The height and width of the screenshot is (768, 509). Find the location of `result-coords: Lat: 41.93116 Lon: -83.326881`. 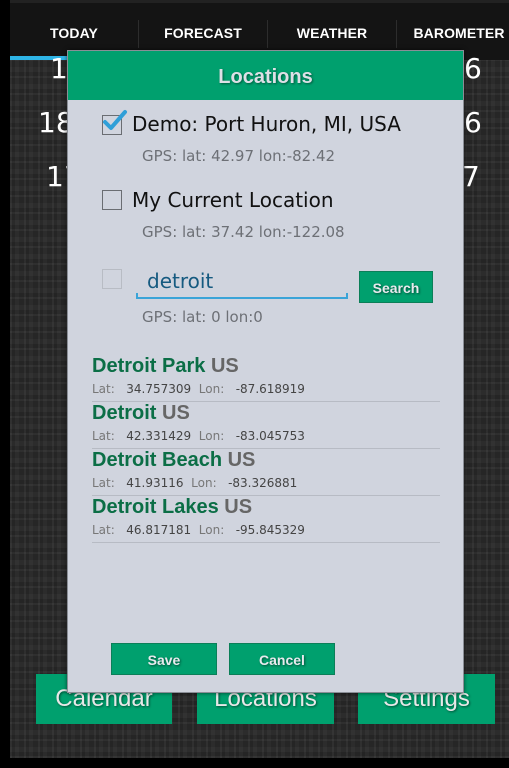

result-coords: Lat: 41.93116 Lon: -83.326881 is located at coordinates (194, 483).